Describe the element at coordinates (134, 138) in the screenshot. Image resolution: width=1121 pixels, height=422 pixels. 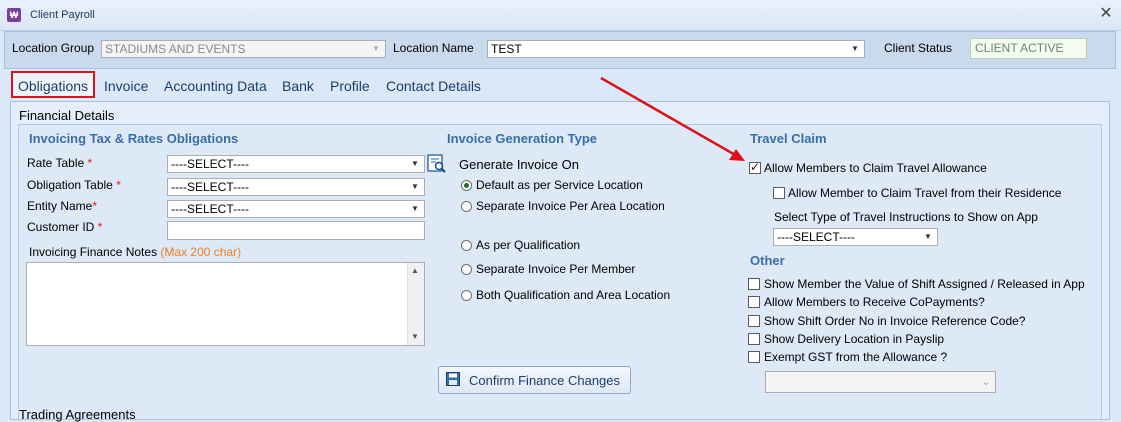
I see `invoicing-section-title: Invoicing Tax & Rates Obligations` at that location.